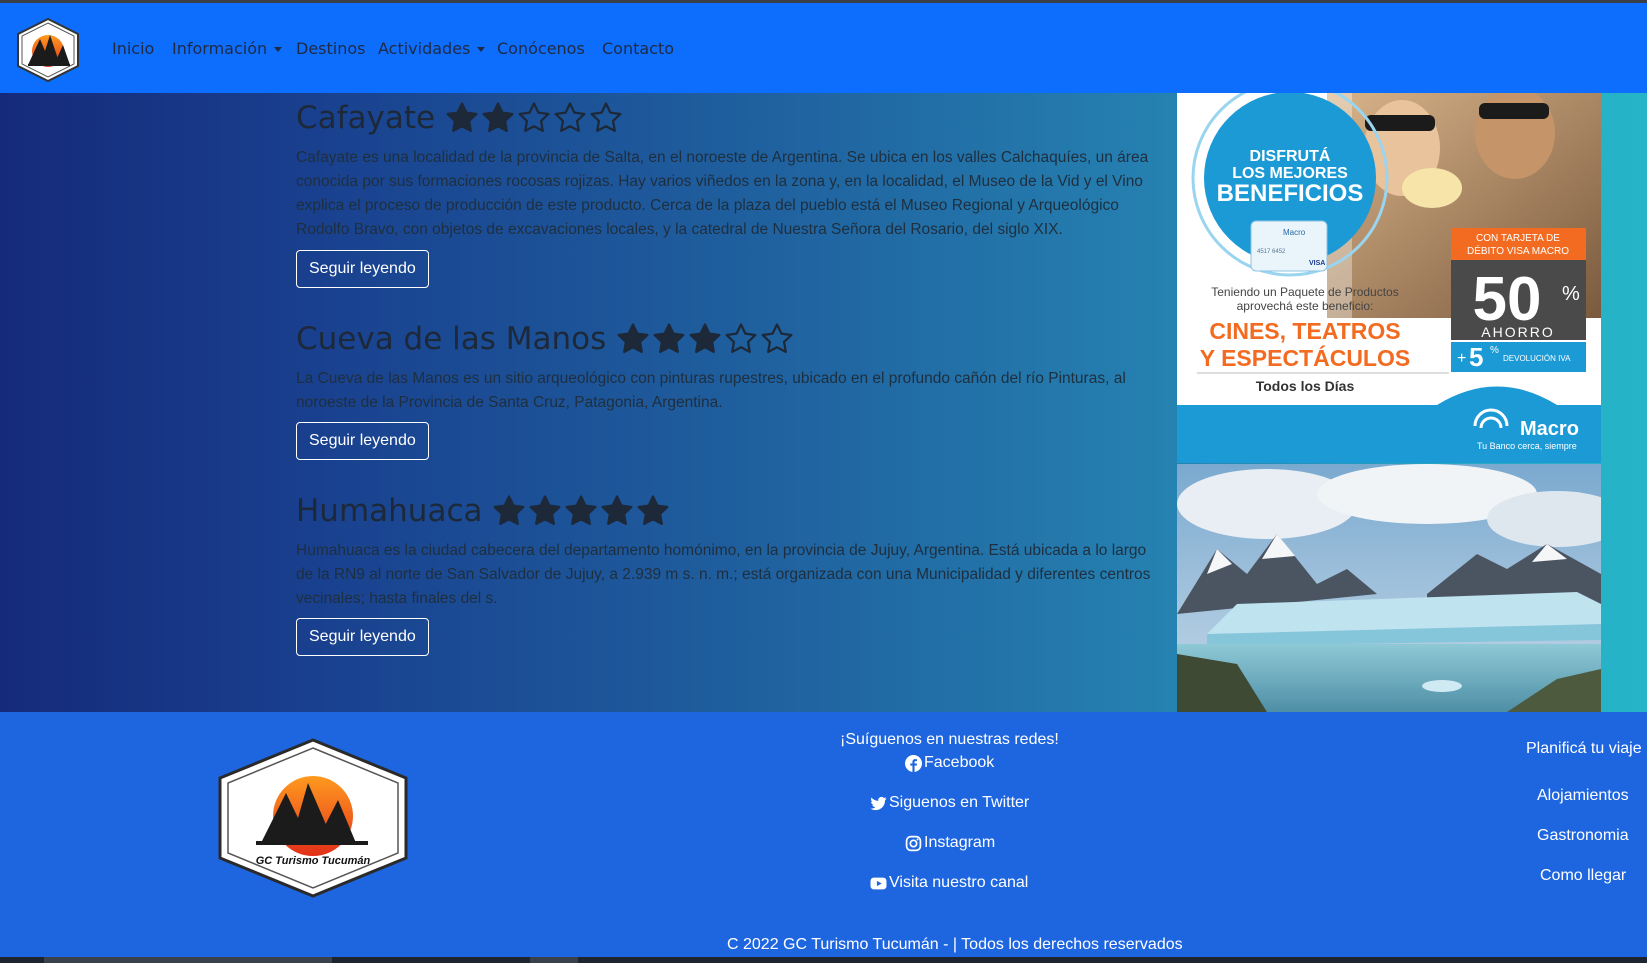  What do you see at coordinates (1294, 232) in the screenshot?
I see `card-brand: Macro` at bounding box center [1294, 232].